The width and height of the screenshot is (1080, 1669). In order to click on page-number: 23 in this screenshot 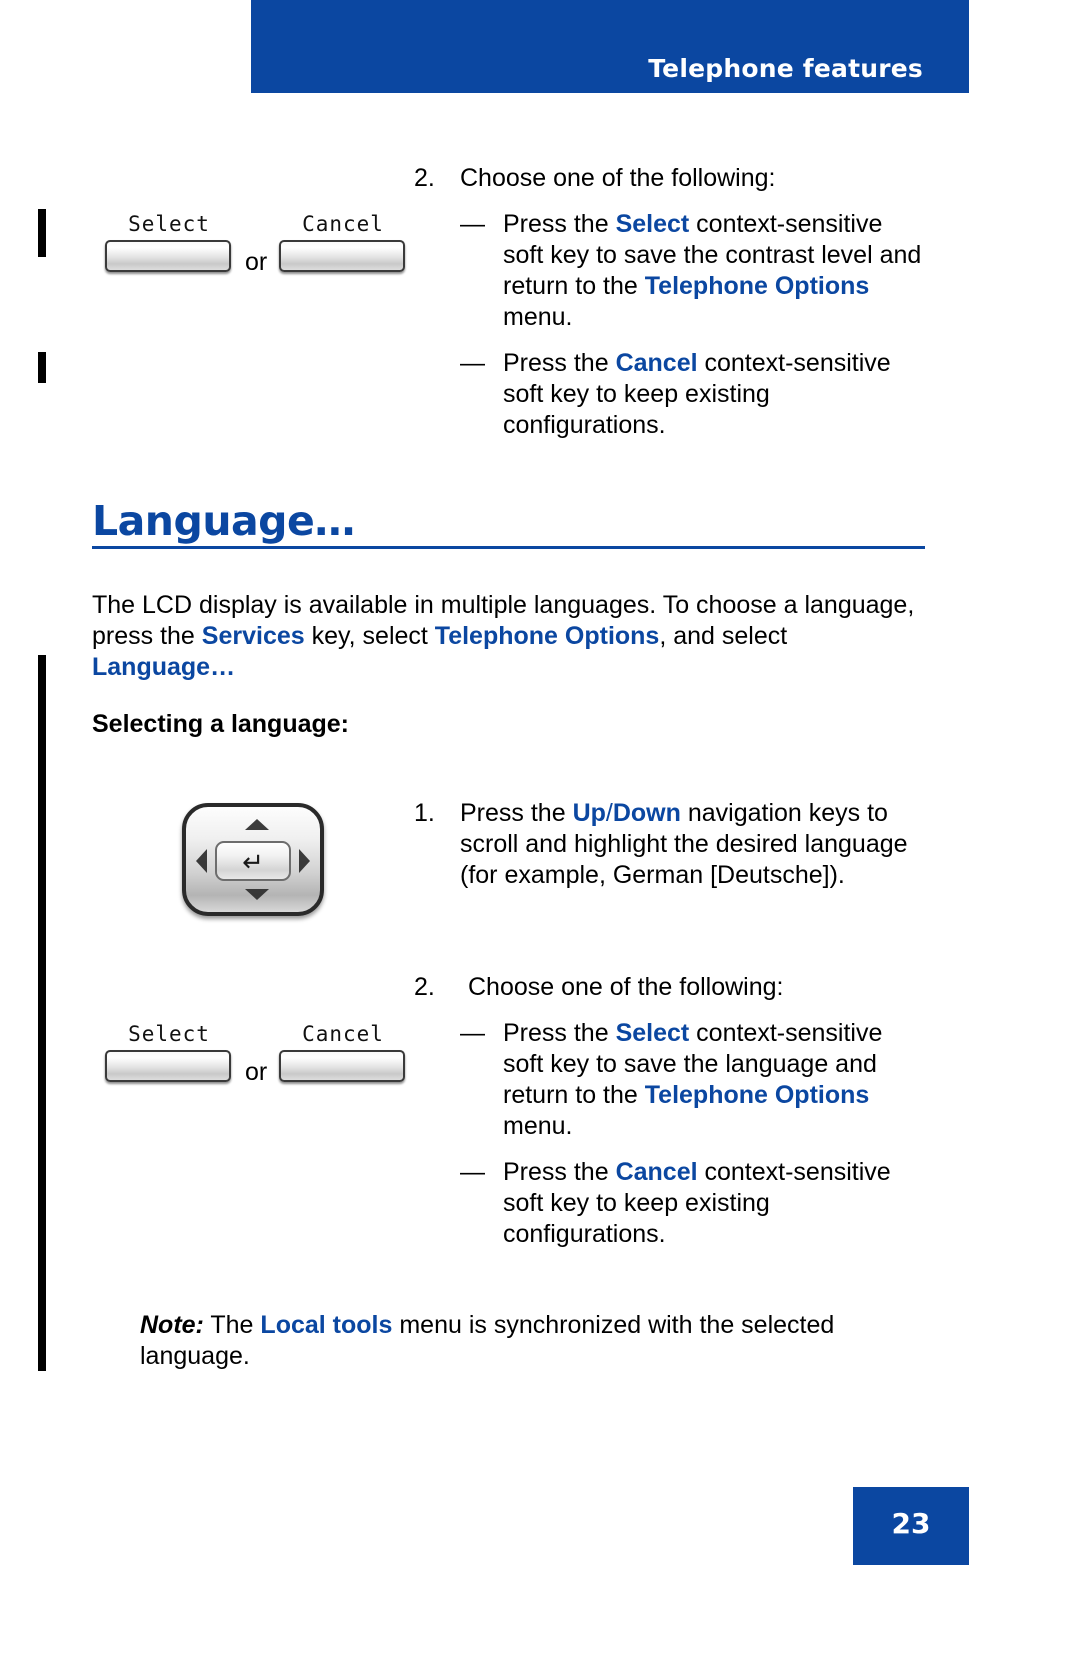, I will do `click(911, 1523)`.